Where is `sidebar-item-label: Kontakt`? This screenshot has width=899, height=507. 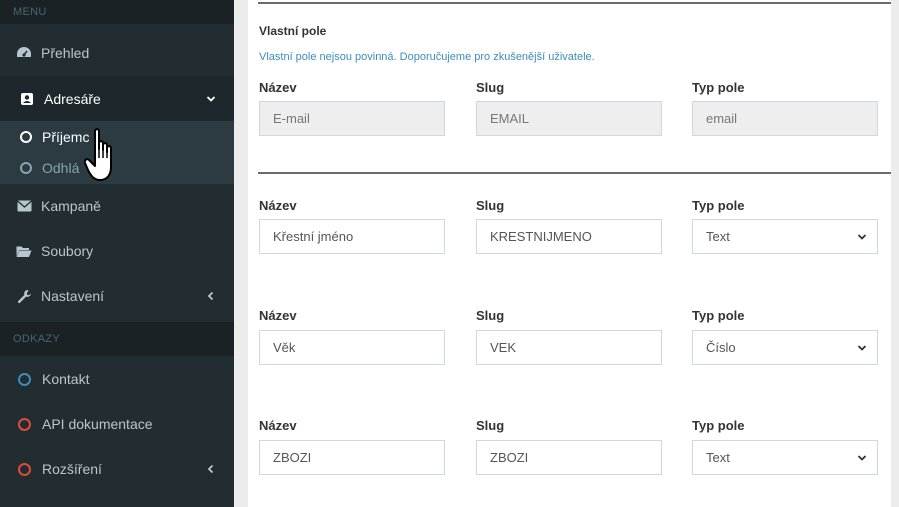 sidebar-item-label: Kontakt is located at coordinates (66, 379).